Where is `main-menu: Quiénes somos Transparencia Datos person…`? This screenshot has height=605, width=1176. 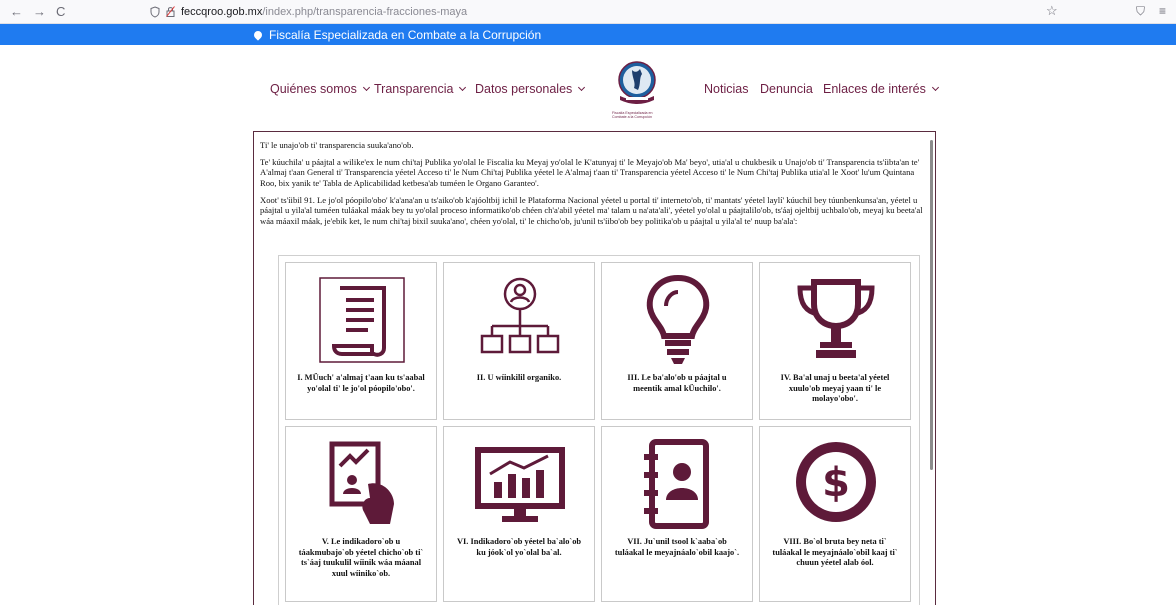 main-menu: Quiénes somos Transparencia Datos person… is located at coordinates (588, 92).